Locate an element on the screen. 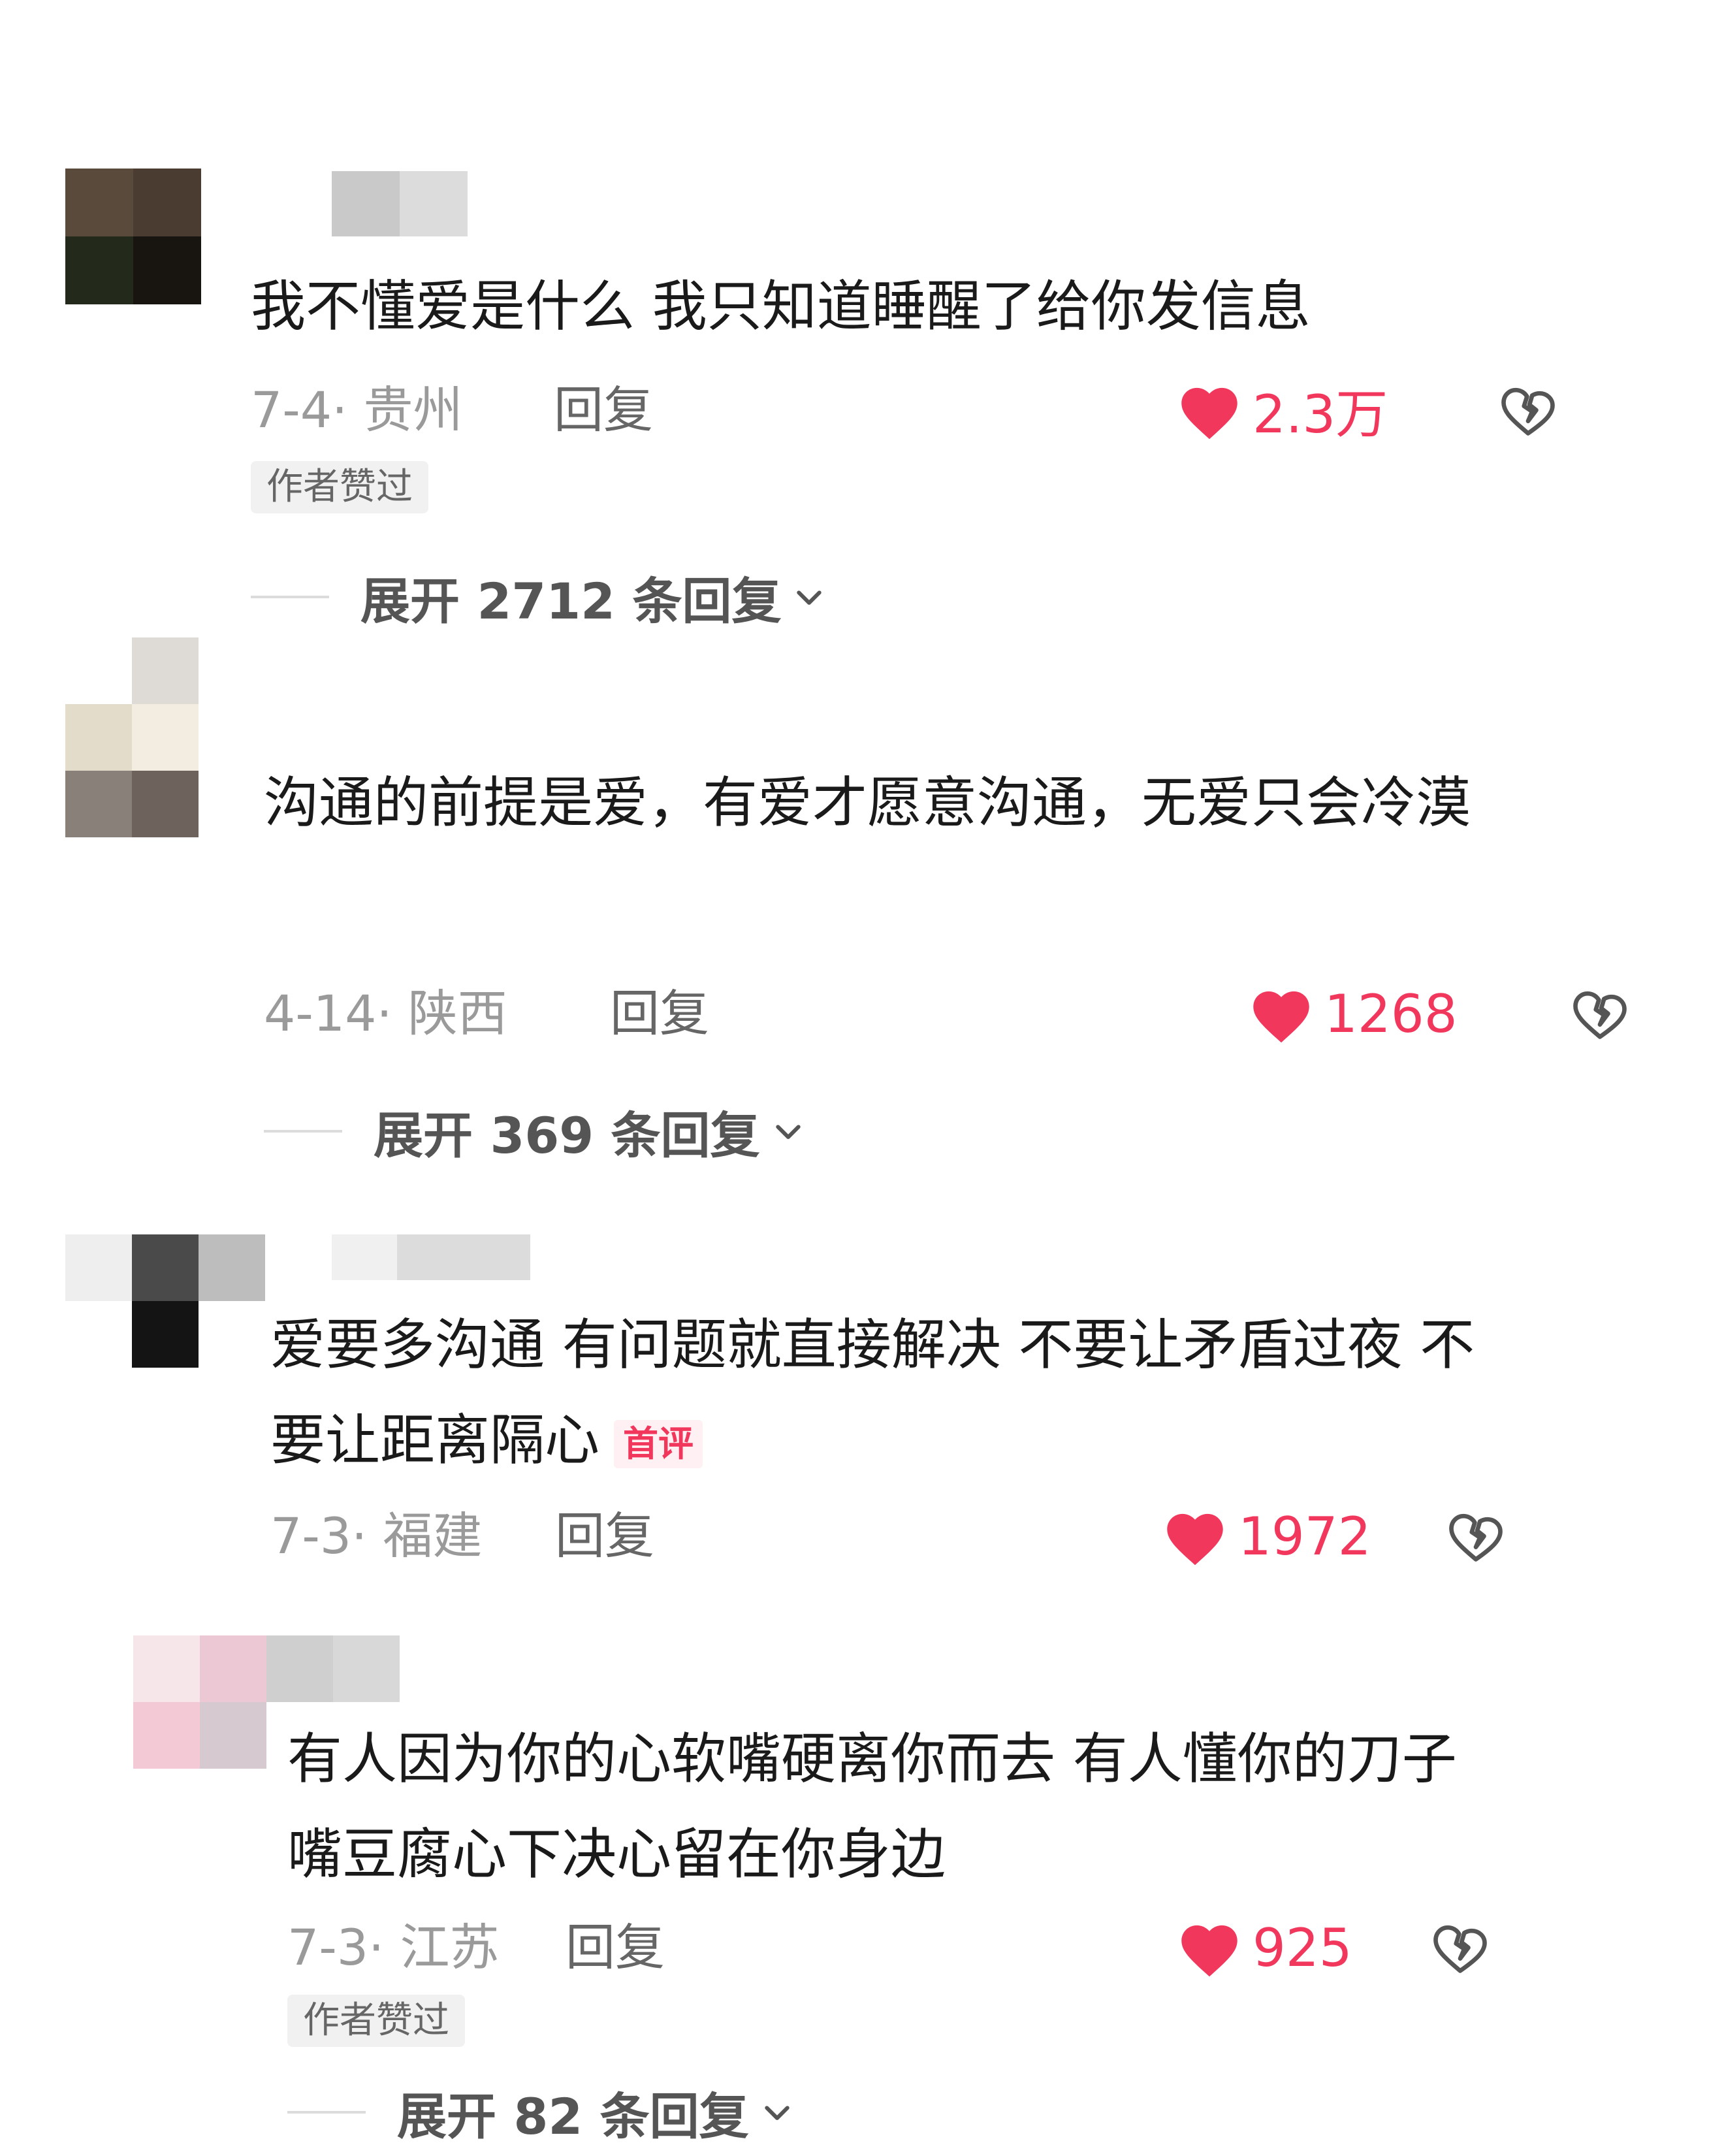 Image resolution: width=1724 pixels, height=2156 pixels. comment-meta: 7-3· 江苏 is located at coordinates (394, 1947).